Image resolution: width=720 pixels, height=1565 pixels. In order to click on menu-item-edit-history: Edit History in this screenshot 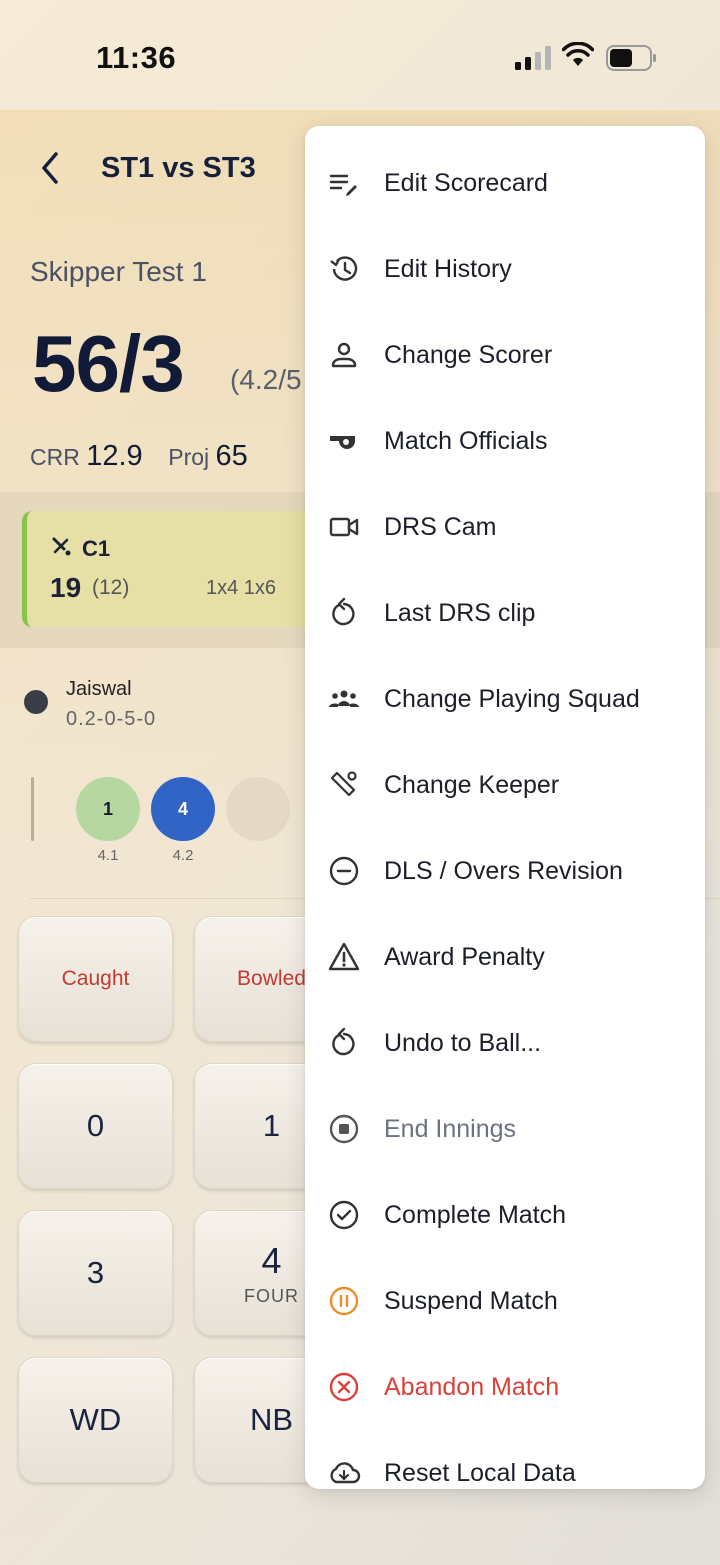, I will do `click(505, 269)`.